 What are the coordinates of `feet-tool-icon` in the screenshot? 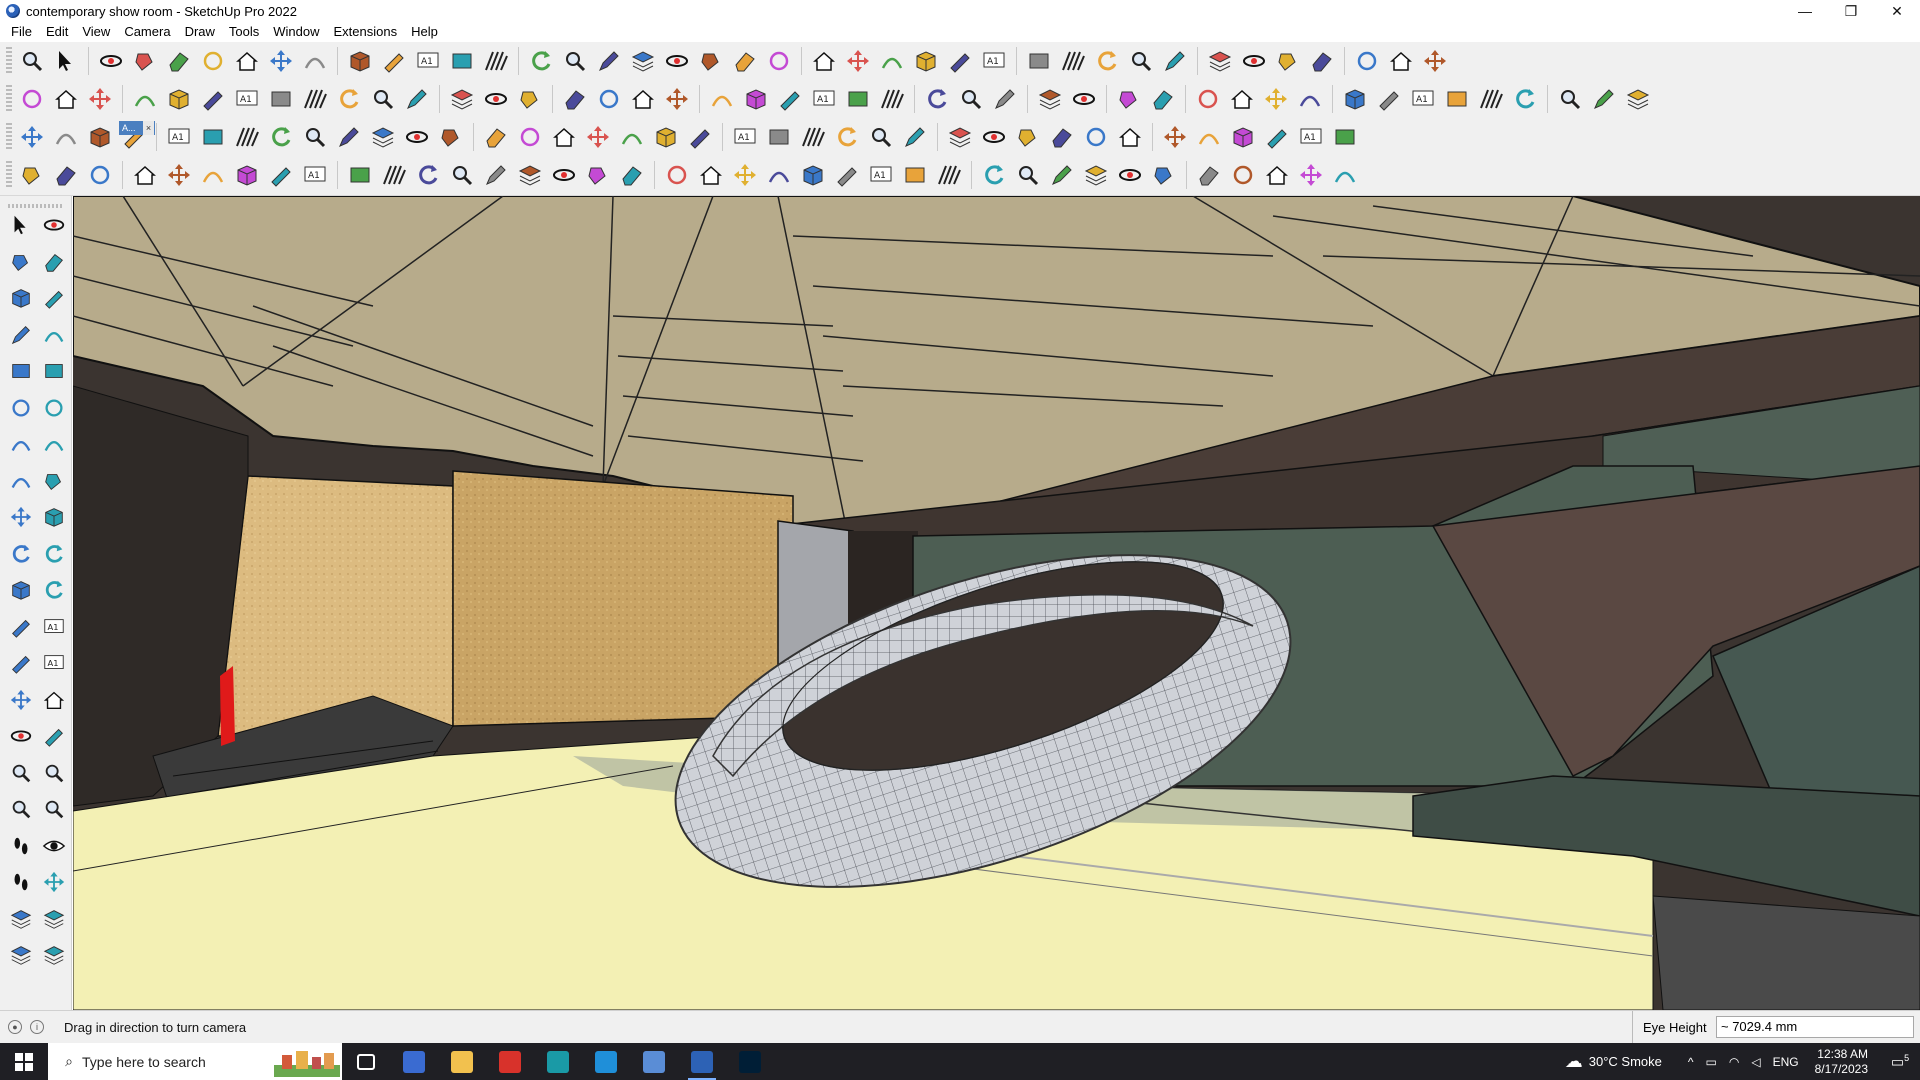 It's located at (21, 846).